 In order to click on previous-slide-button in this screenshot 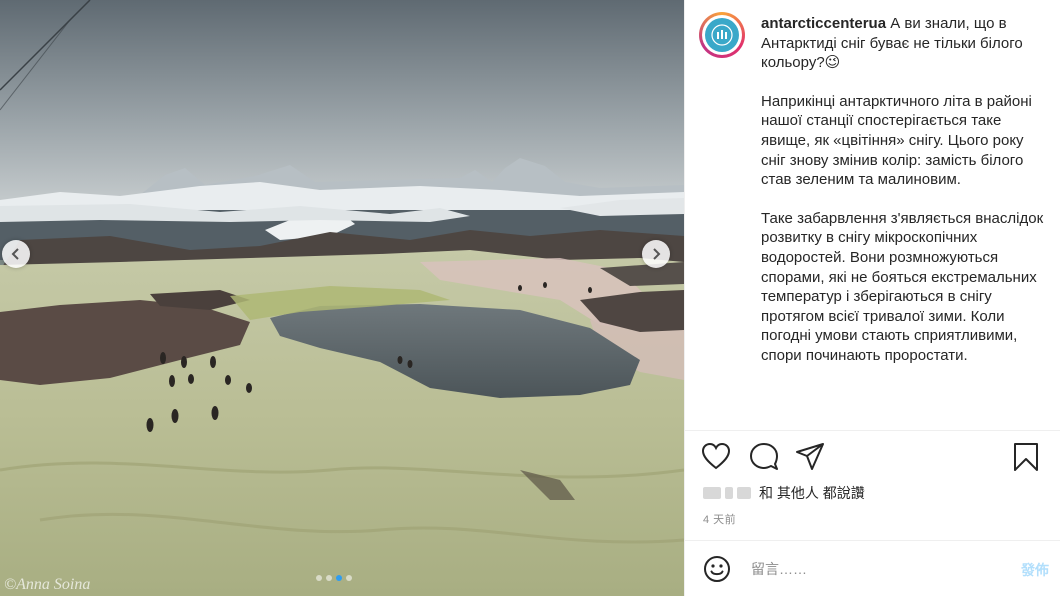, I will do `click(16, 254)`.